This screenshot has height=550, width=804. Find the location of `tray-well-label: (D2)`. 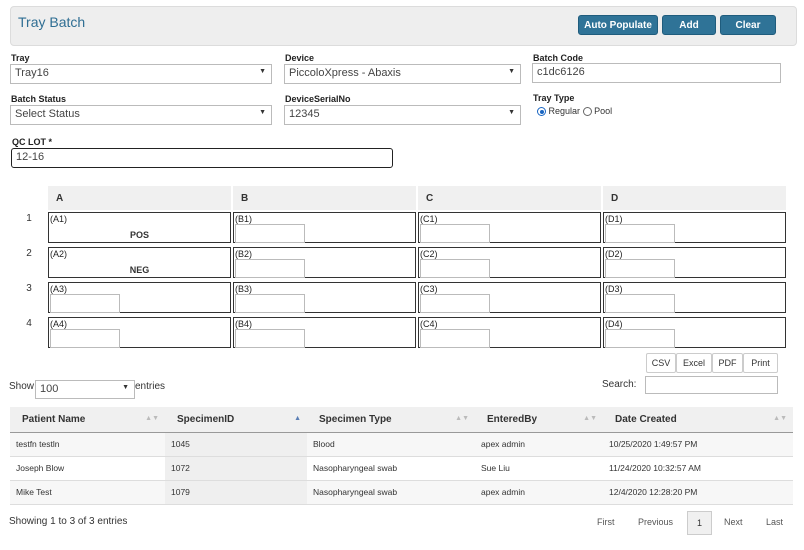

tray-well-label: (D2) is located at coordinates (614, 254).